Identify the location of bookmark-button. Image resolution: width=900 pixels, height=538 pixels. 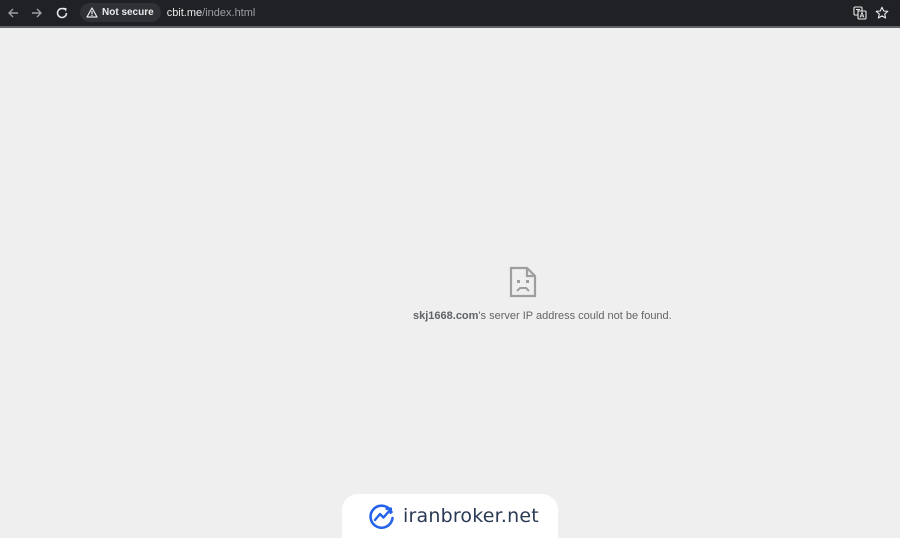
(882, 13).